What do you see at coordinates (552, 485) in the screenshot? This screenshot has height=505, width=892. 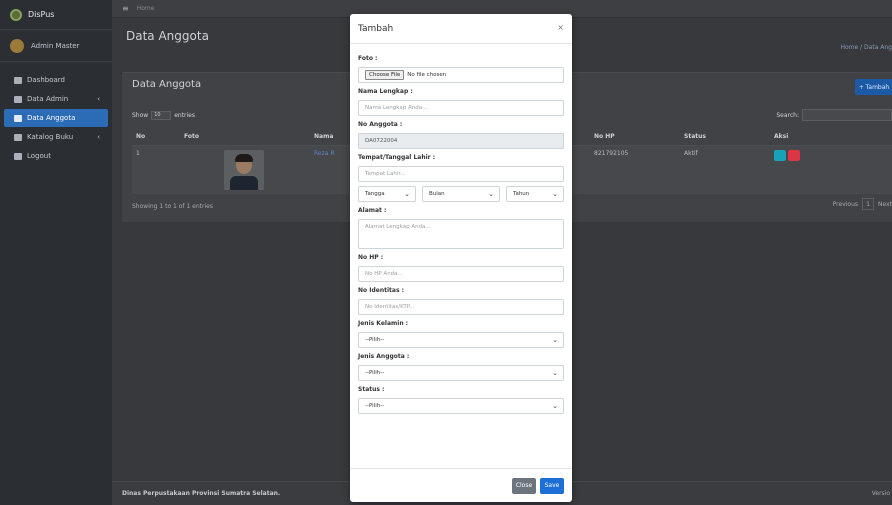 I see `save-button: Save` at bounding box center [552, 485].